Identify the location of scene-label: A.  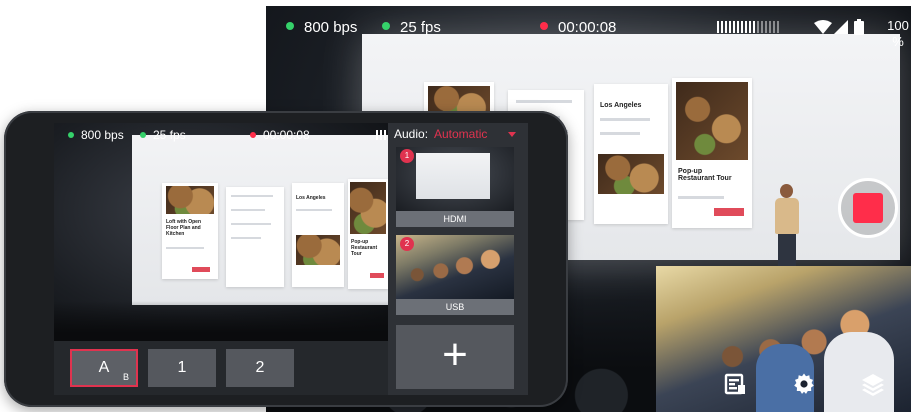
(104, 367).